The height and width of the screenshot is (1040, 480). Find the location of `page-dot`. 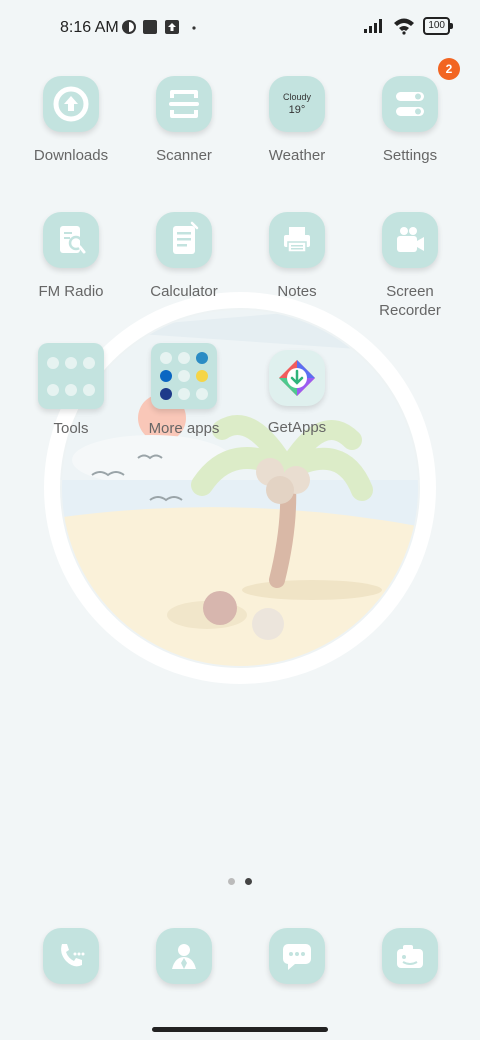

page-dot is located at coordinates (231, 881).